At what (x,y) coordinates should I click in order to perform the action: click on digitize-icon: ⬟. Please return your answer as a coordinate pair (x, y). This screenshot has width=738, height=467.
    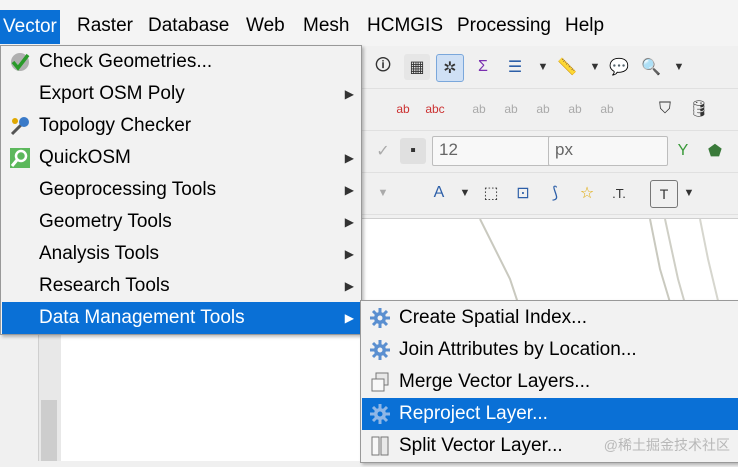
    Looking at the image, I should click on (715, 151).